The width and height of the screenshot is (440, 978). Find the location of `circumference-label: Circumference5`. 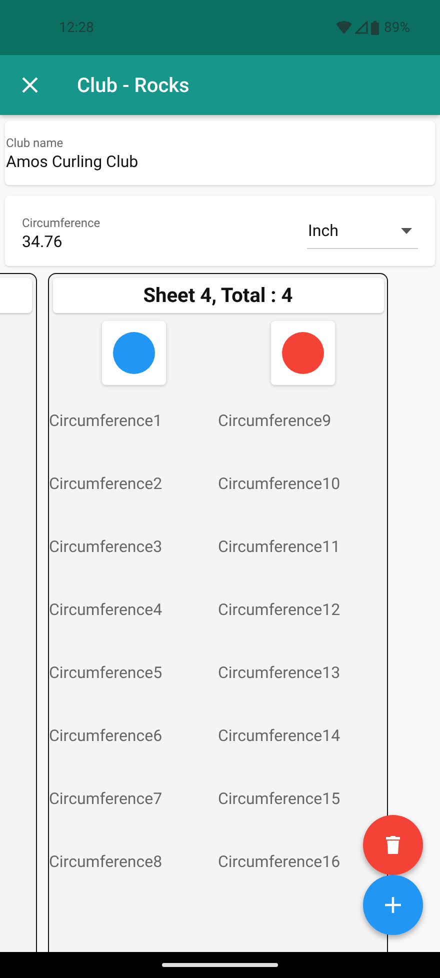

circumference-label: Circumference5 is located at coordinates (105, 673).